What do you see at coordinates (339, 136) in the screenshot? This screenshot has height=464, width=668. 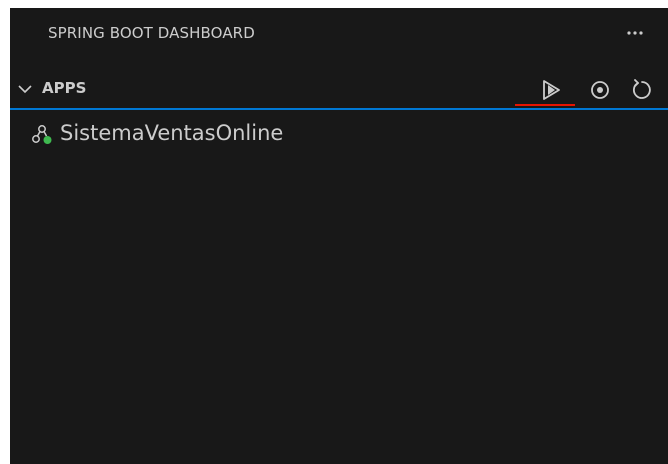 I see `app-tree-item: SistemaVentasOnline` at bounding box center [339, 136].